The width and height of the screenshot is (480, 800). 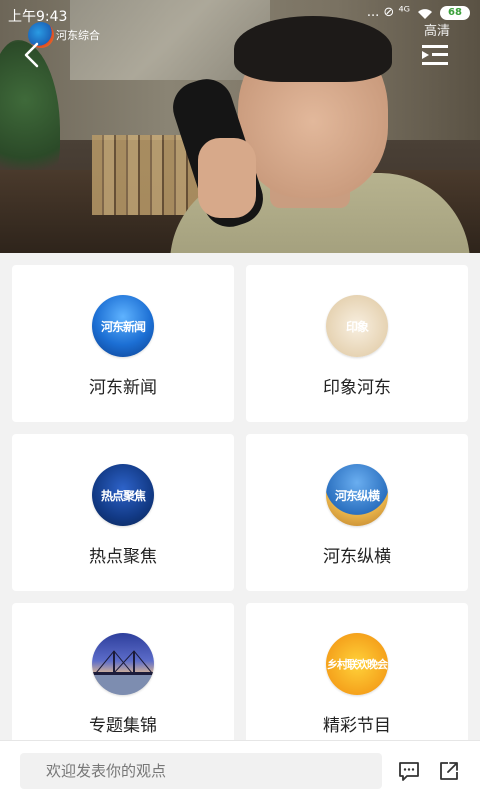 I want to click on quality-label: 高清, so click(x=437, y=29).